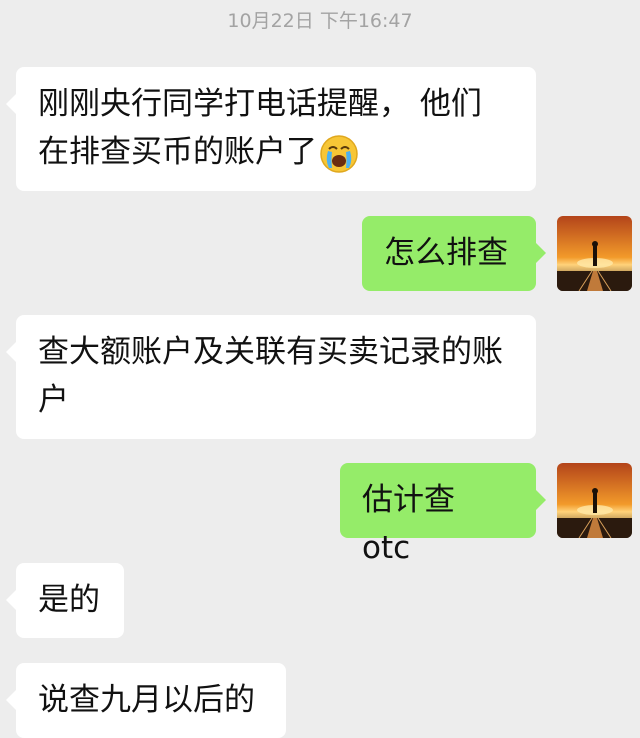  Describe the element at coordinates (69, 600) in the screenshot. I see `message-text: 是的` at that location.